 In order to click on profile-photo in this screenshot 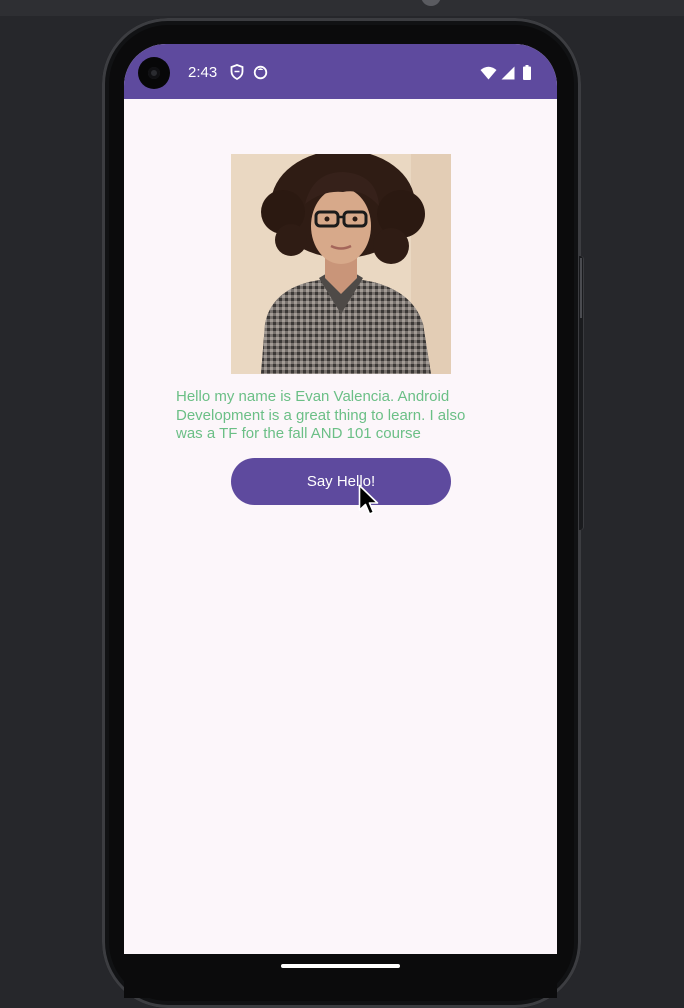, I will do `click(341, 264)`.